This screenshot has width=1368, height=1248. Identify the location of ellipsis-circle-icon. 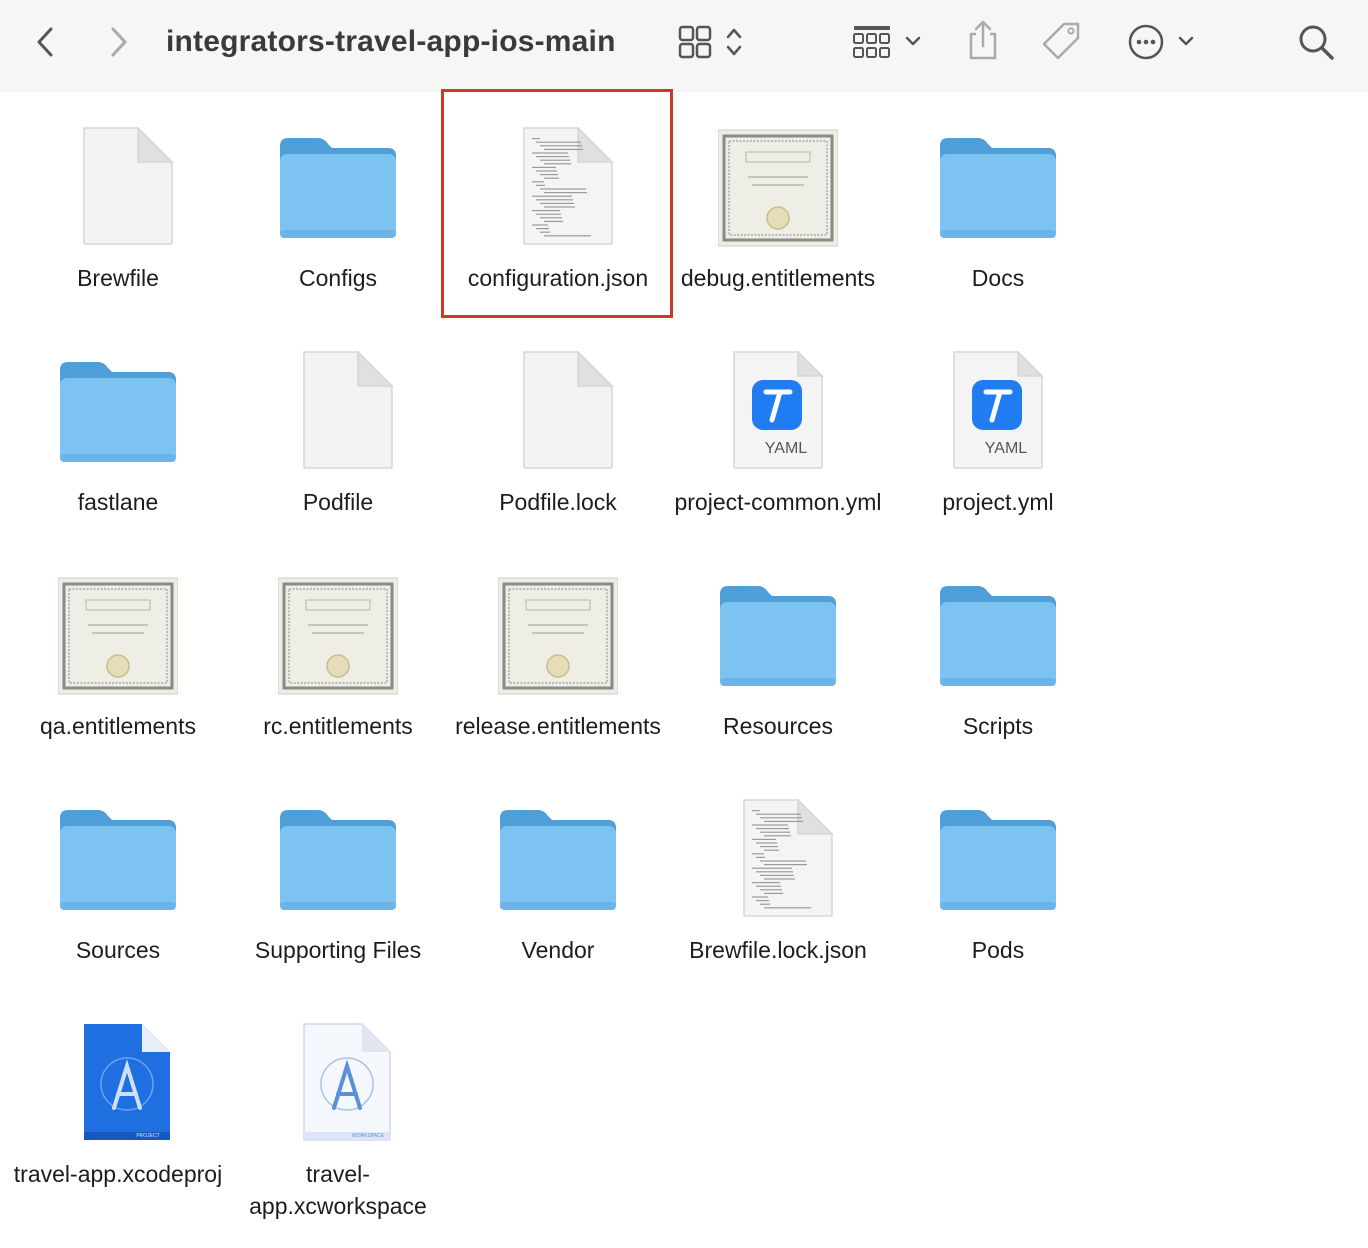
(1161, 42).